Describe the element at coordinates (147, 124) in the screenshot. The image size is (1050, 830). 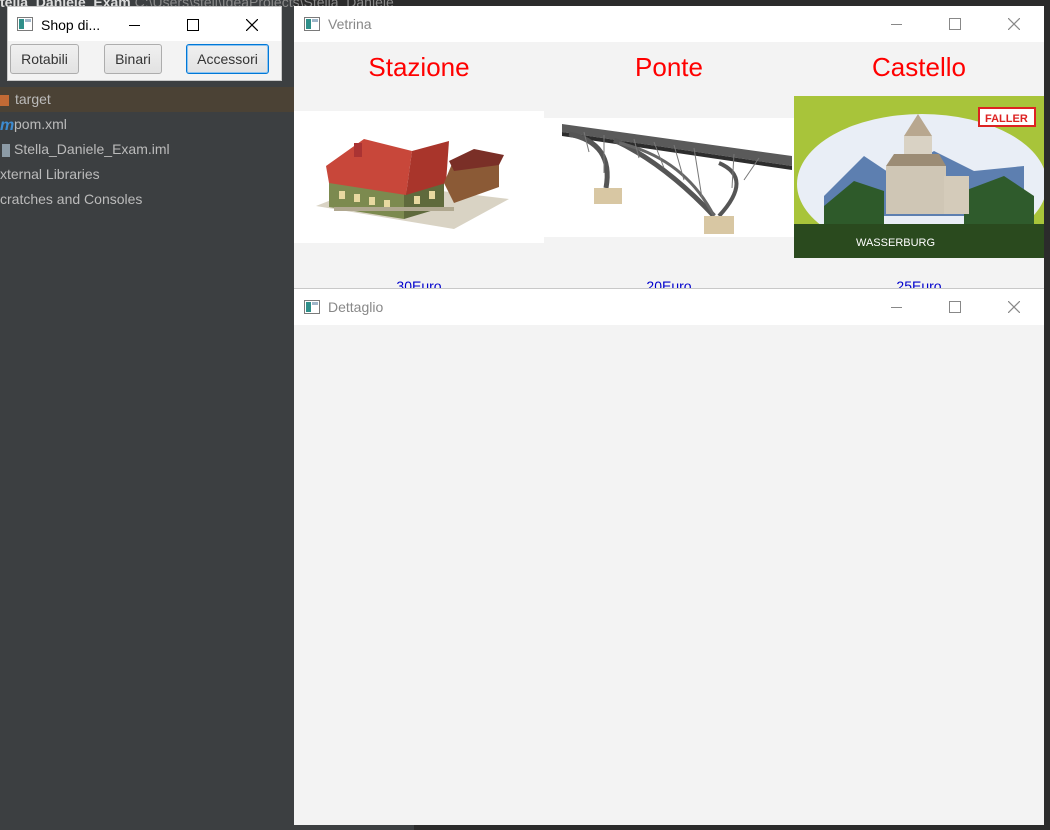
I see `tree-item-pom: mpom.xml` at that location.